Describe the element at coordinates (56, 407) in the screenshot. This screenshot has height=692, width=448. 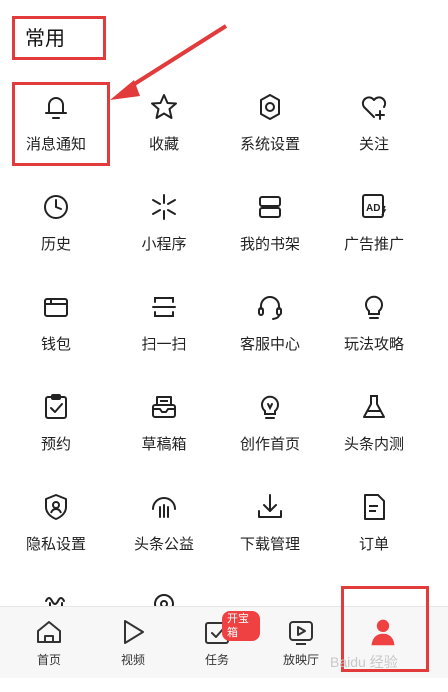
I see `clipboard-check-icon` at that location.